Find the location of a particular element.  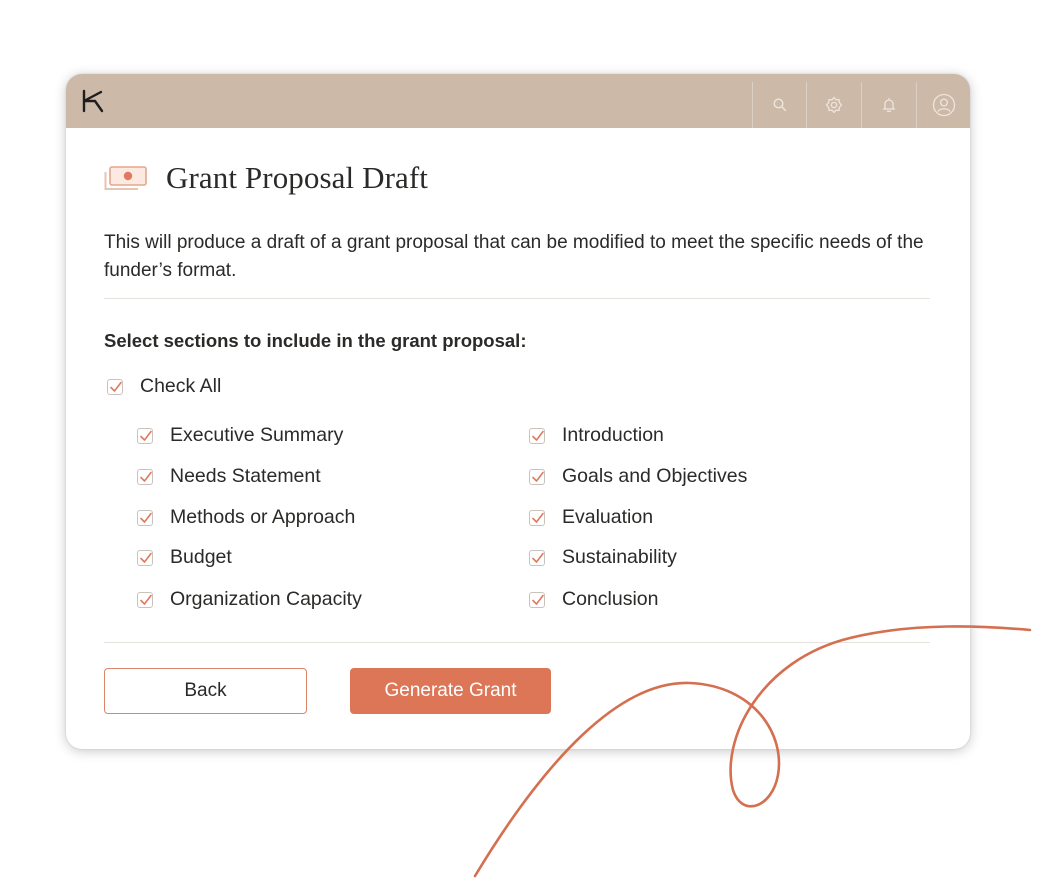

option-conclusion: Conclusion is located at coordinates (593, 599).